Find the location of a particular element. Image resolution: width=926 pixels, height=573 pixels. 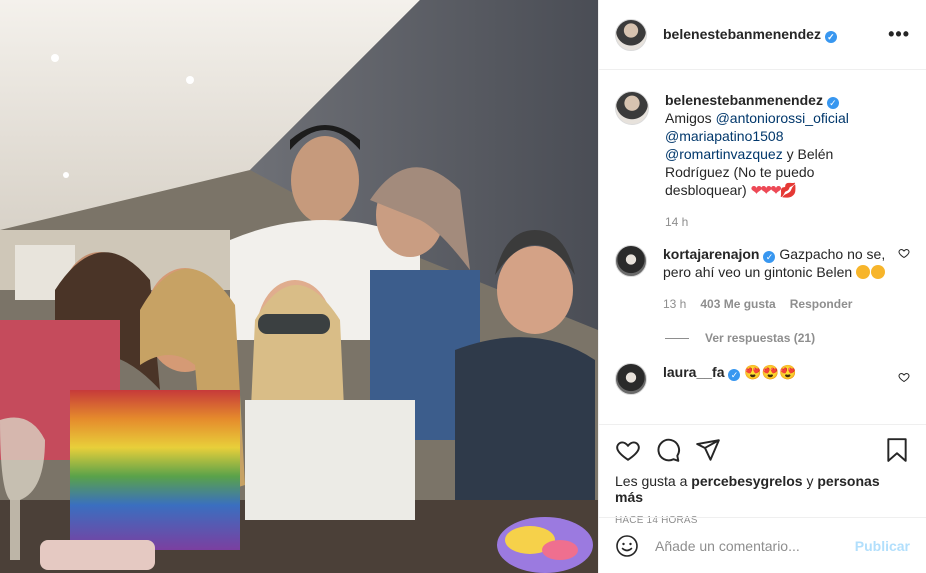

publish-button: Publicar is located at coordinates (882, 546).